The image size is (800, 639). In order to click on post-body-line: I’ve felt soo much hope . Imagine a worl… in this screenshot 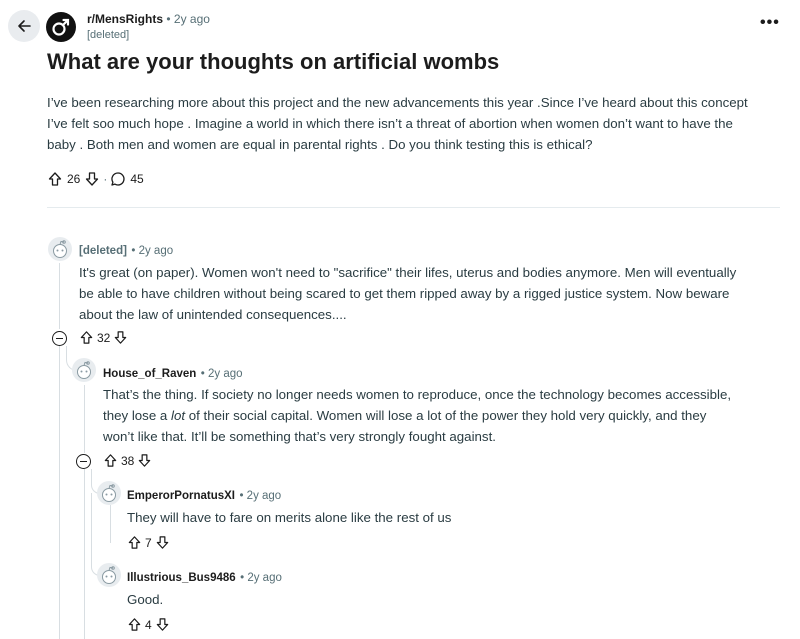, I will do `click(390, 123)`.